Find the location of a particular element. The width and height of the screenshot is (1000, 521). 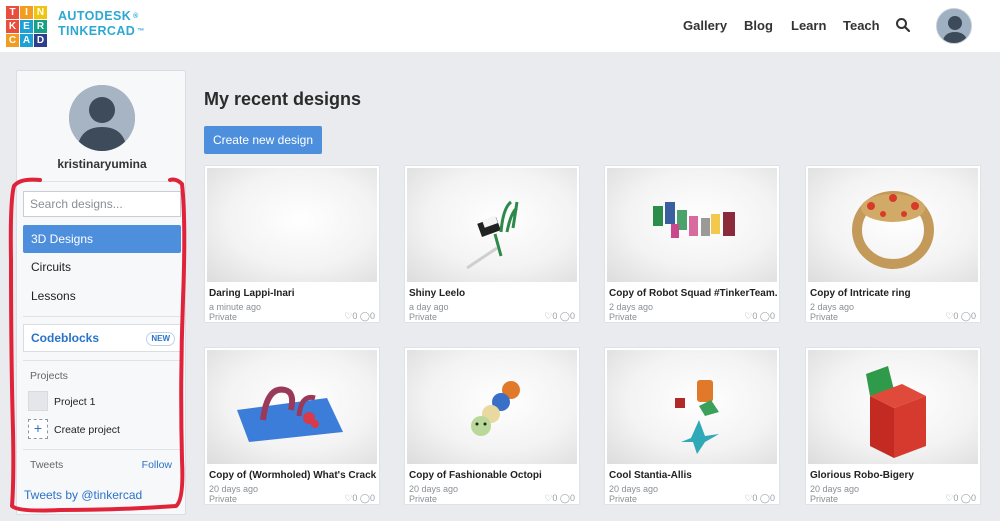

tweets-heading: Tweets is located at coordinates (47, 465).